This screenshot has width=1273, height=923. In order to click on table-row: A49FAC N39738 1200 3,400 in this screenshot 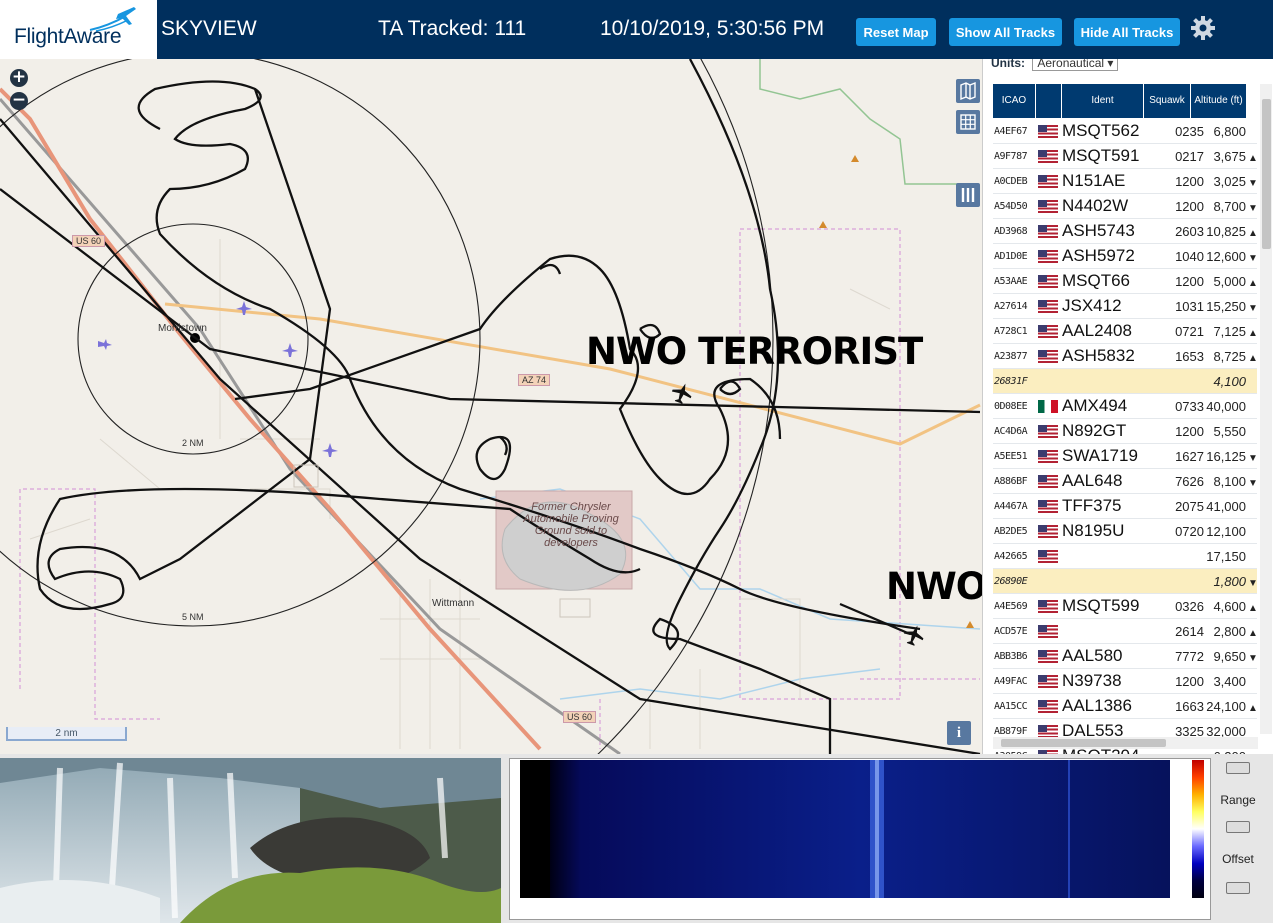, I will do `click(1125, 681)`.